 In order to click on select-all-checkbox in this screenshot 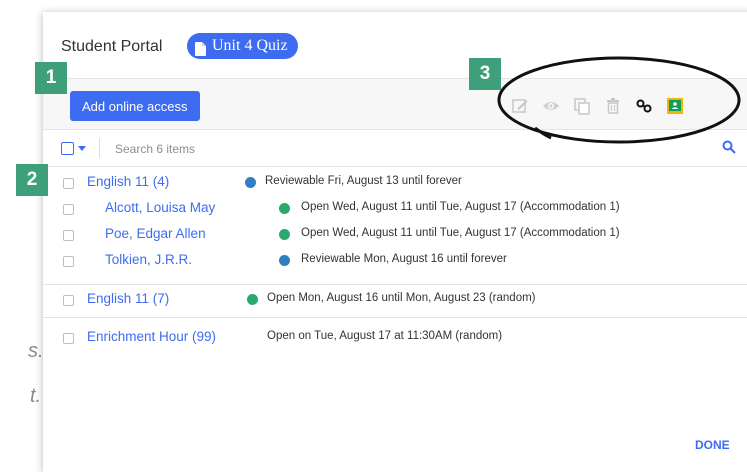, I will do `click(67, 148)`.